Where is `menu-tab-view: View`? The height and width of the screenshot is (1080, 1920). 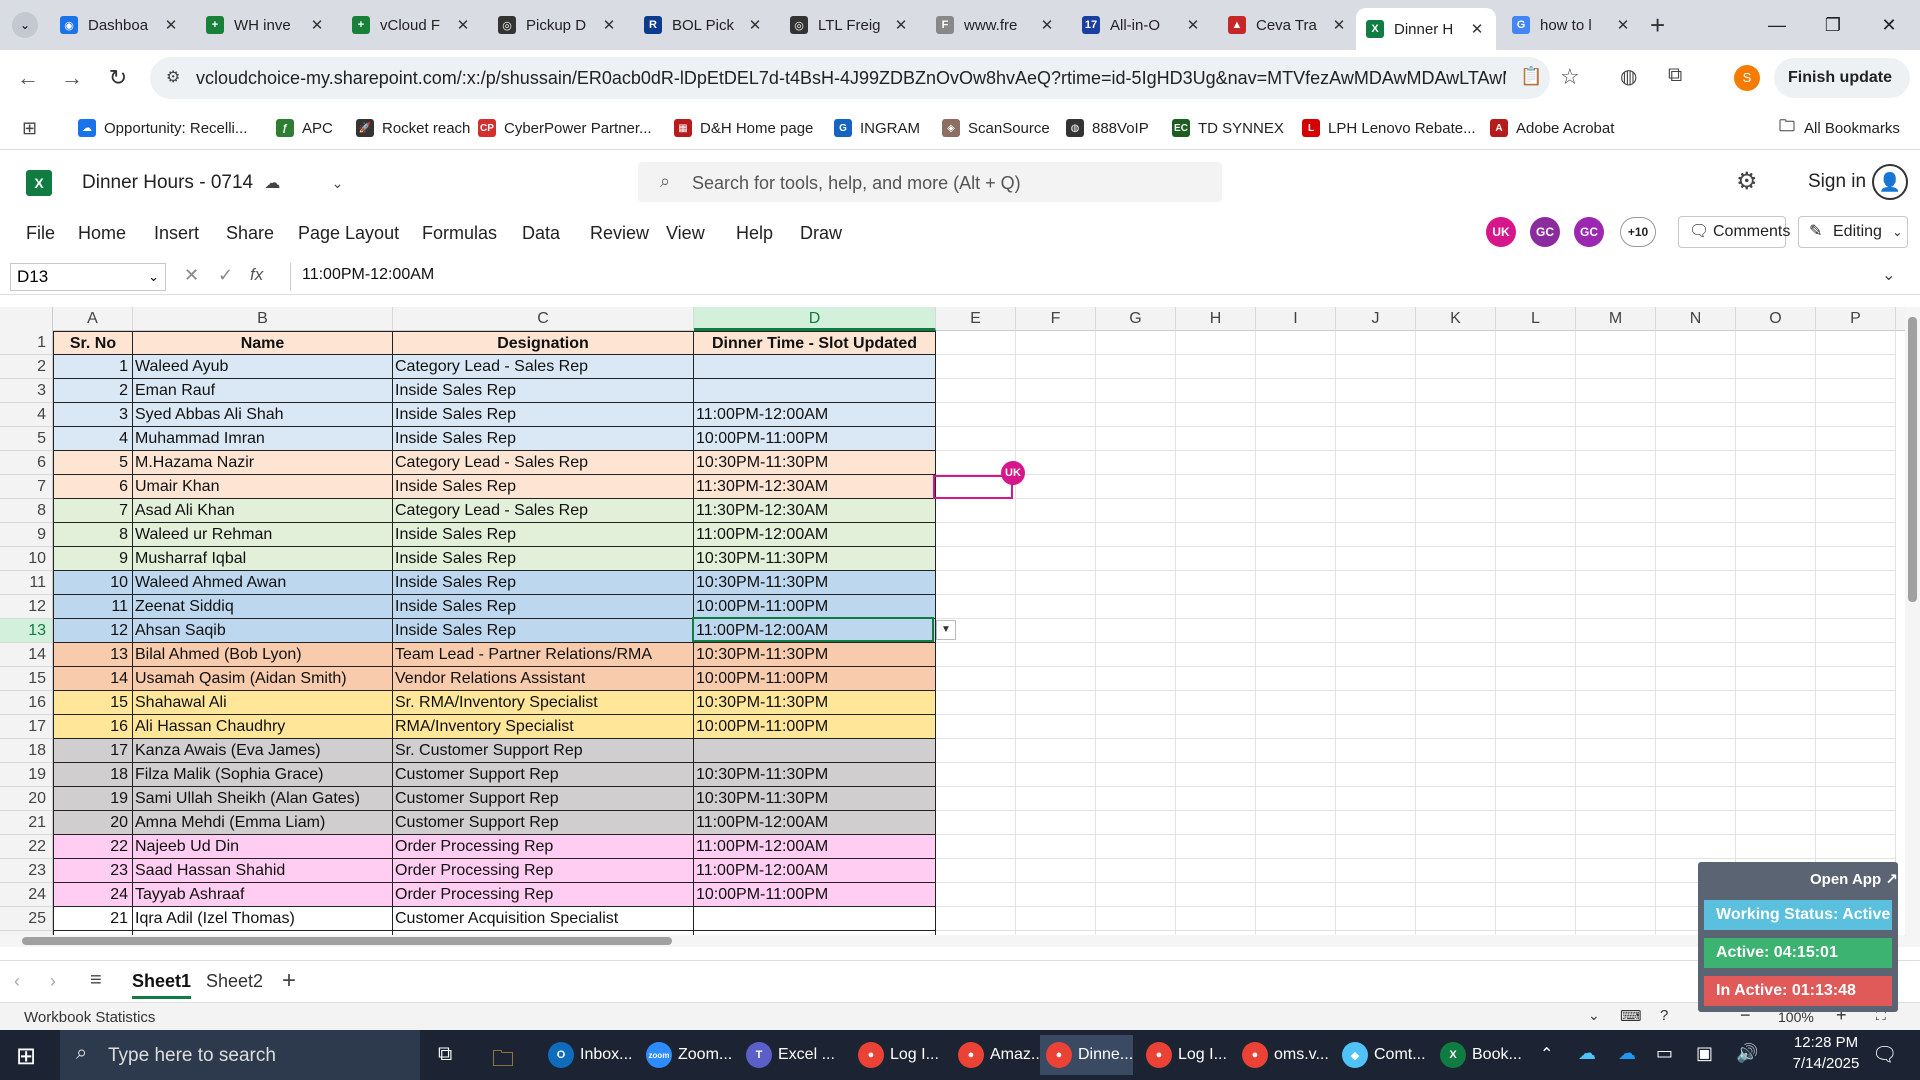 menu-tab-view: View is located at coordinates (685, 233).